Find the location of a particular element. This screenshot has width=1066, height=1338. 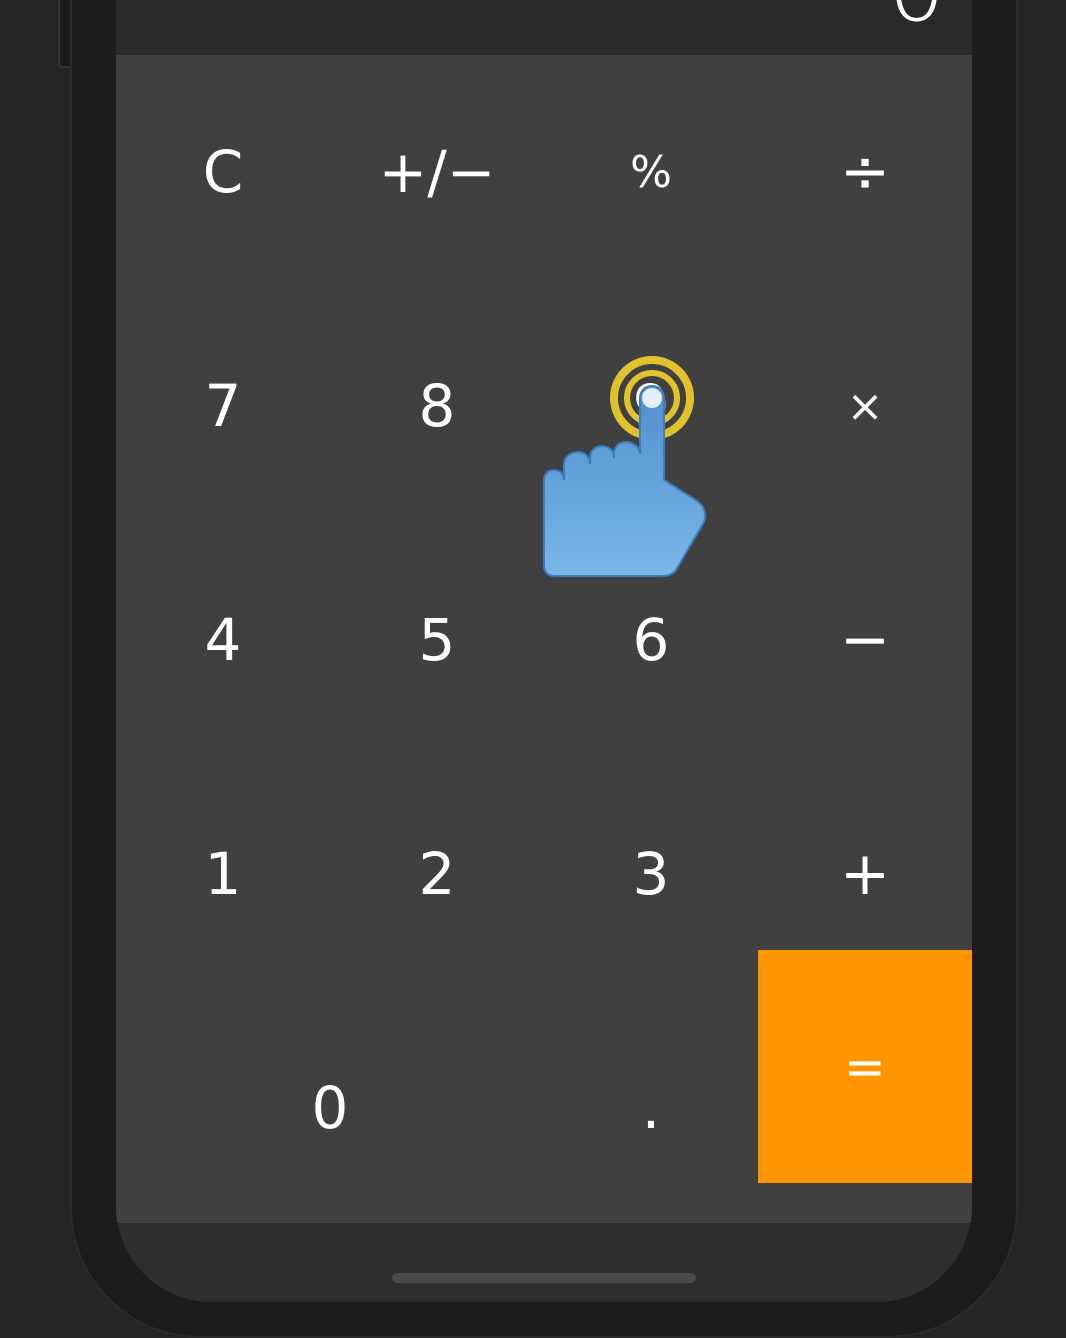

key-six: 6 is located at coordinates (651, 640).